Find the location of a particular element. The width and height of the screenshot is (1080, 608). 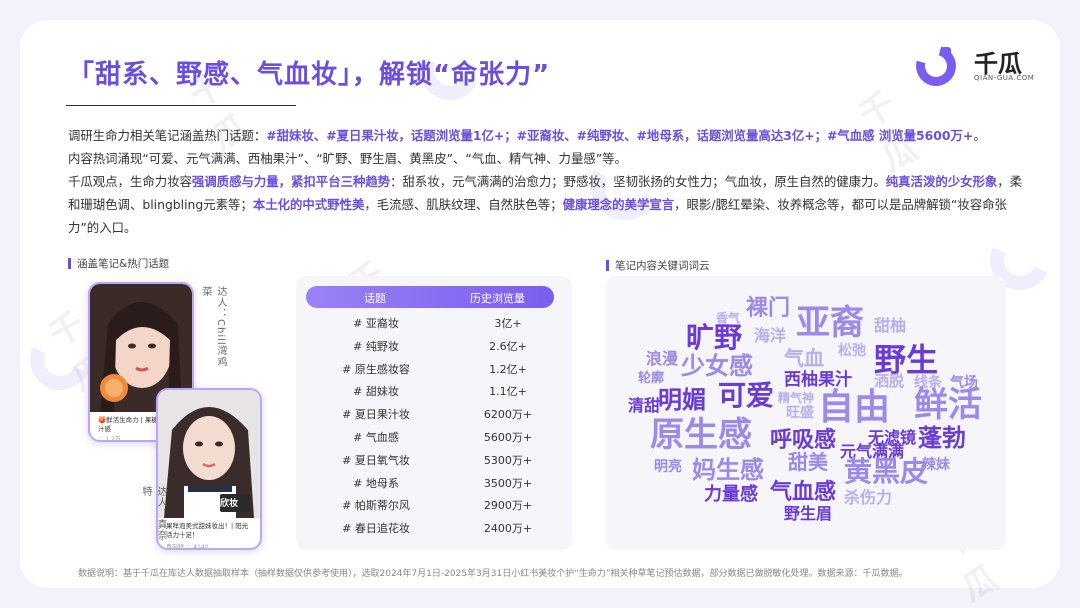

wordcloud-word: 气血 is located at coordinates (804, 358).